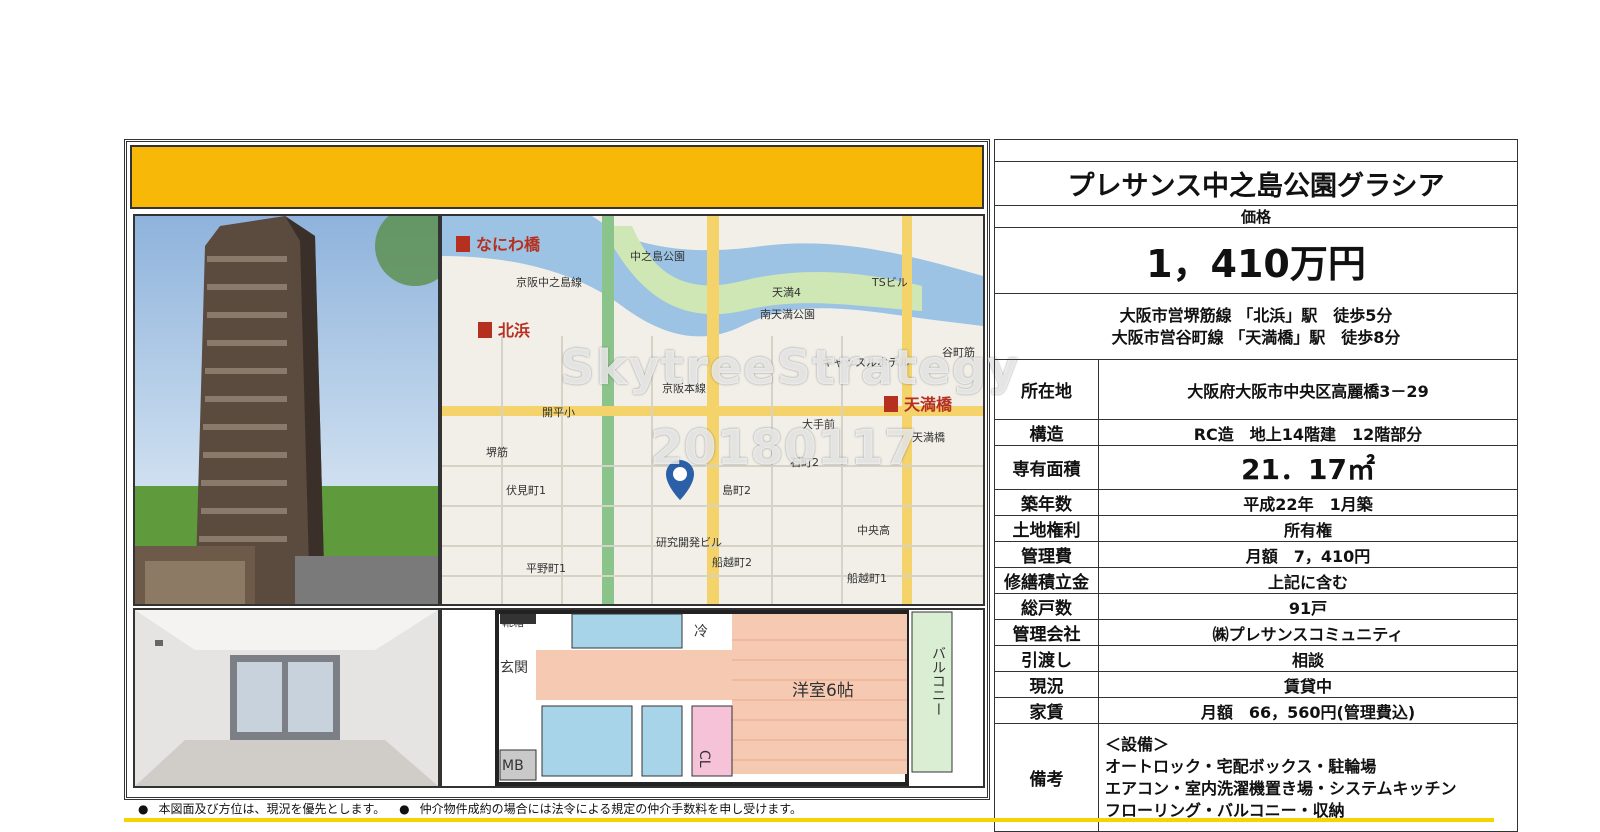  Describe the element at coordinates (1046, 467) in the screenshot. I see `area-label: 専有面積` at that location.